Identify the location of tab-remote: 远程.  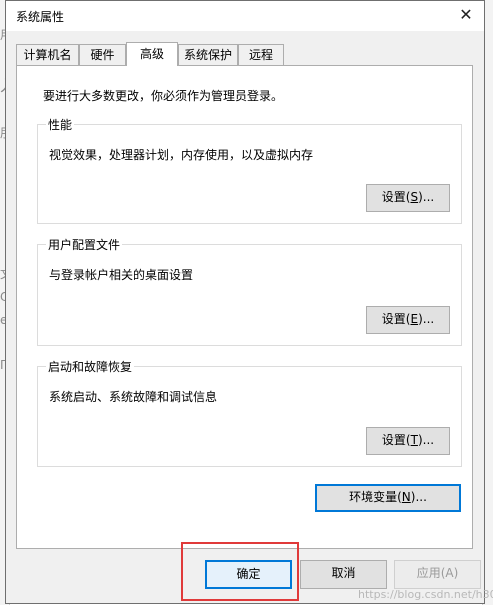
(261, 54).